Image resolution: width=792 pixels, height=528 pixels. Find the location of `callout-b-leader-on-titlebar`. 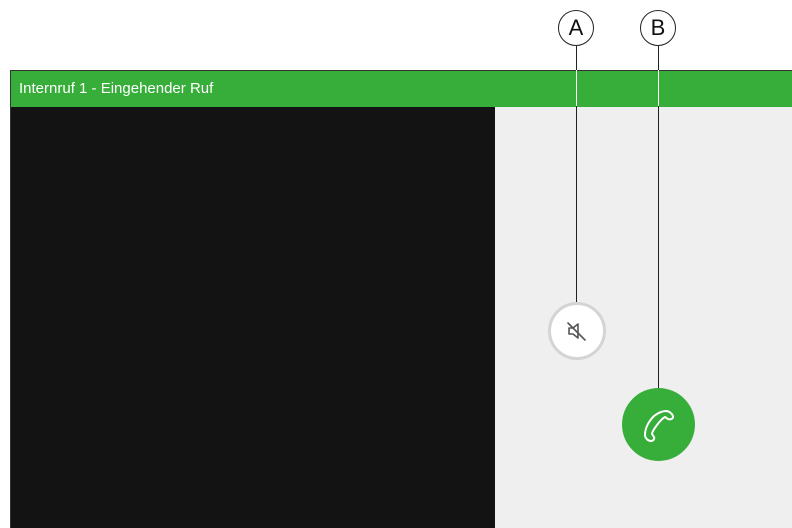

callout-b-leader-on-titlebar is located at coordinates (658, 88).